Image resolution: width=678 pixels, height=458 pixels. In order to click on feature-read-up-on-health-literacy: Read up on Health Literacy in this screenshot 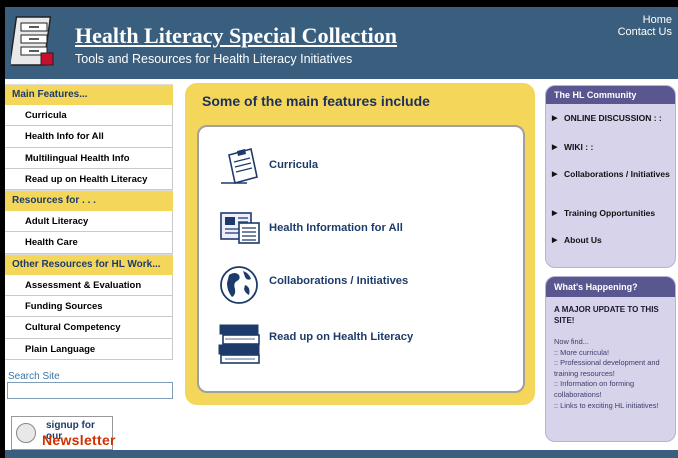, I will do `click(367, 342)`.